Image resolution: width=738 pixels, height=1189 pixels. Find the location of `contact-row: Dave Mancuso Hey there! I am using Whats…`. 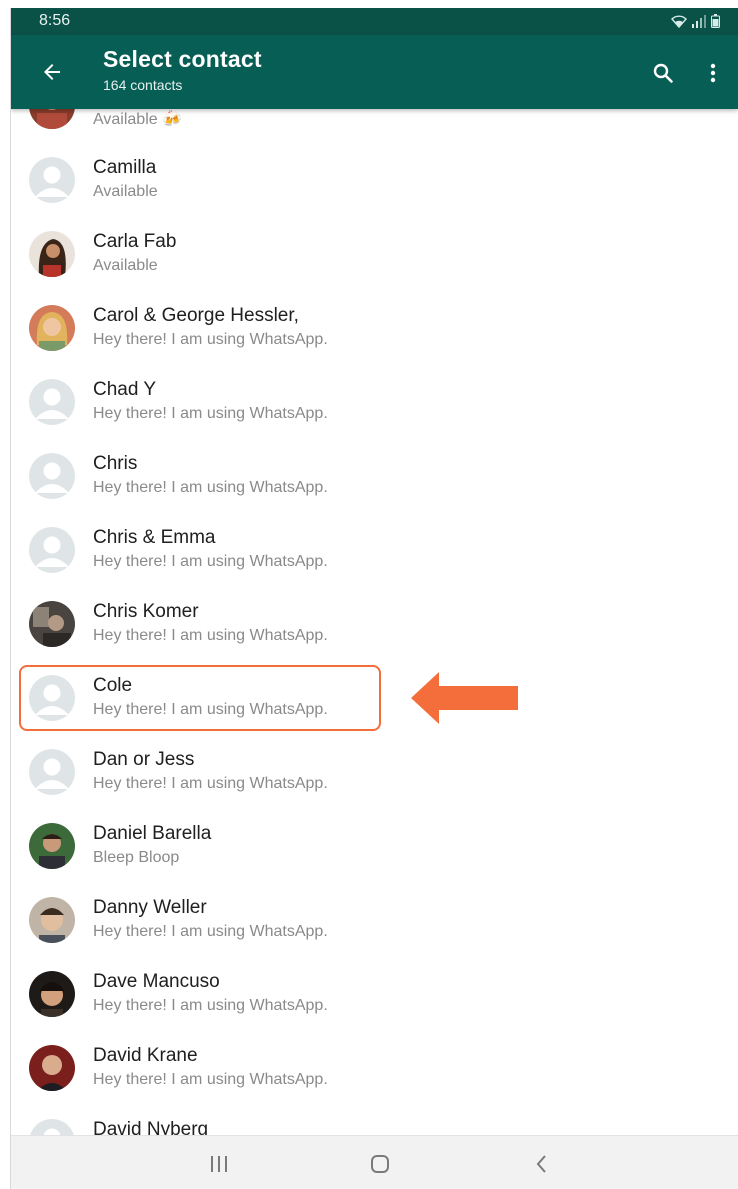

contact-row: Dave Mancuso Hey there! I am using Whats… is located at coordinates (374, 994).